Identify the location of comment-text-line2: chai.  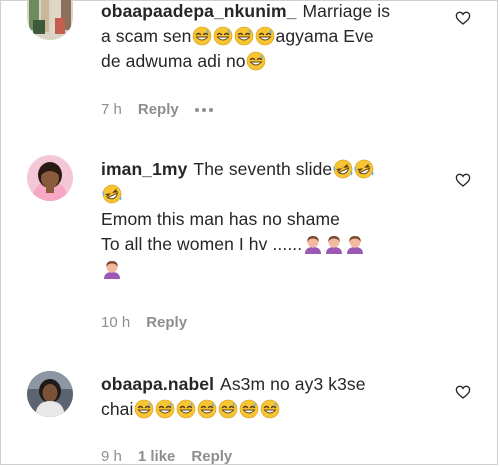
(117, 409).